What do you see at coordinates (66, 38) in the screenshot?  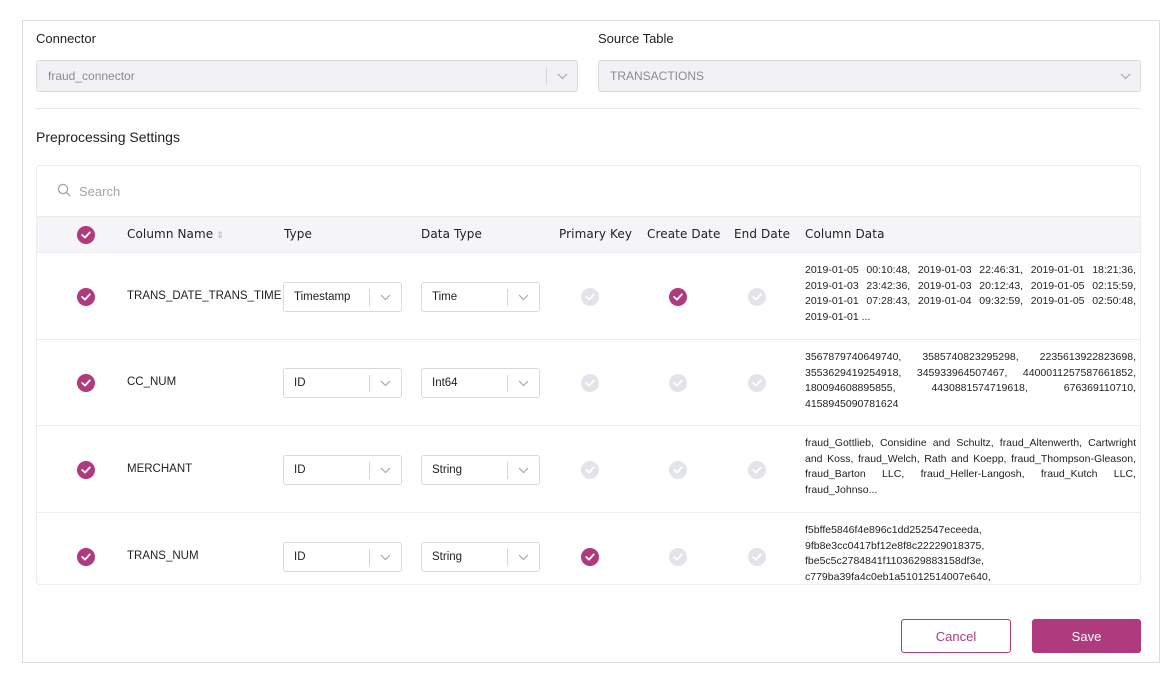 I see `connector-label: Connector` at bounding box center [66, 38].